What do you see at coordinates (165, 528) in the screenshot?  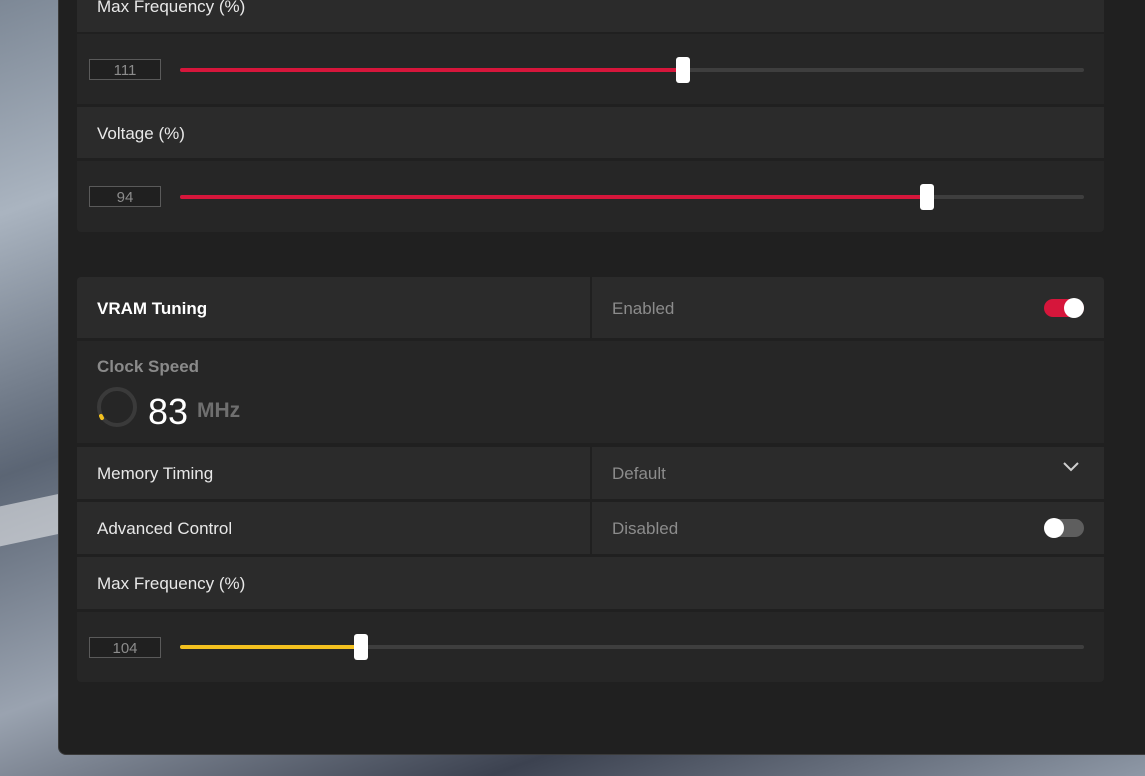 I see `advanced-control-label: Advanced Control` at bounding box center [165, 528].